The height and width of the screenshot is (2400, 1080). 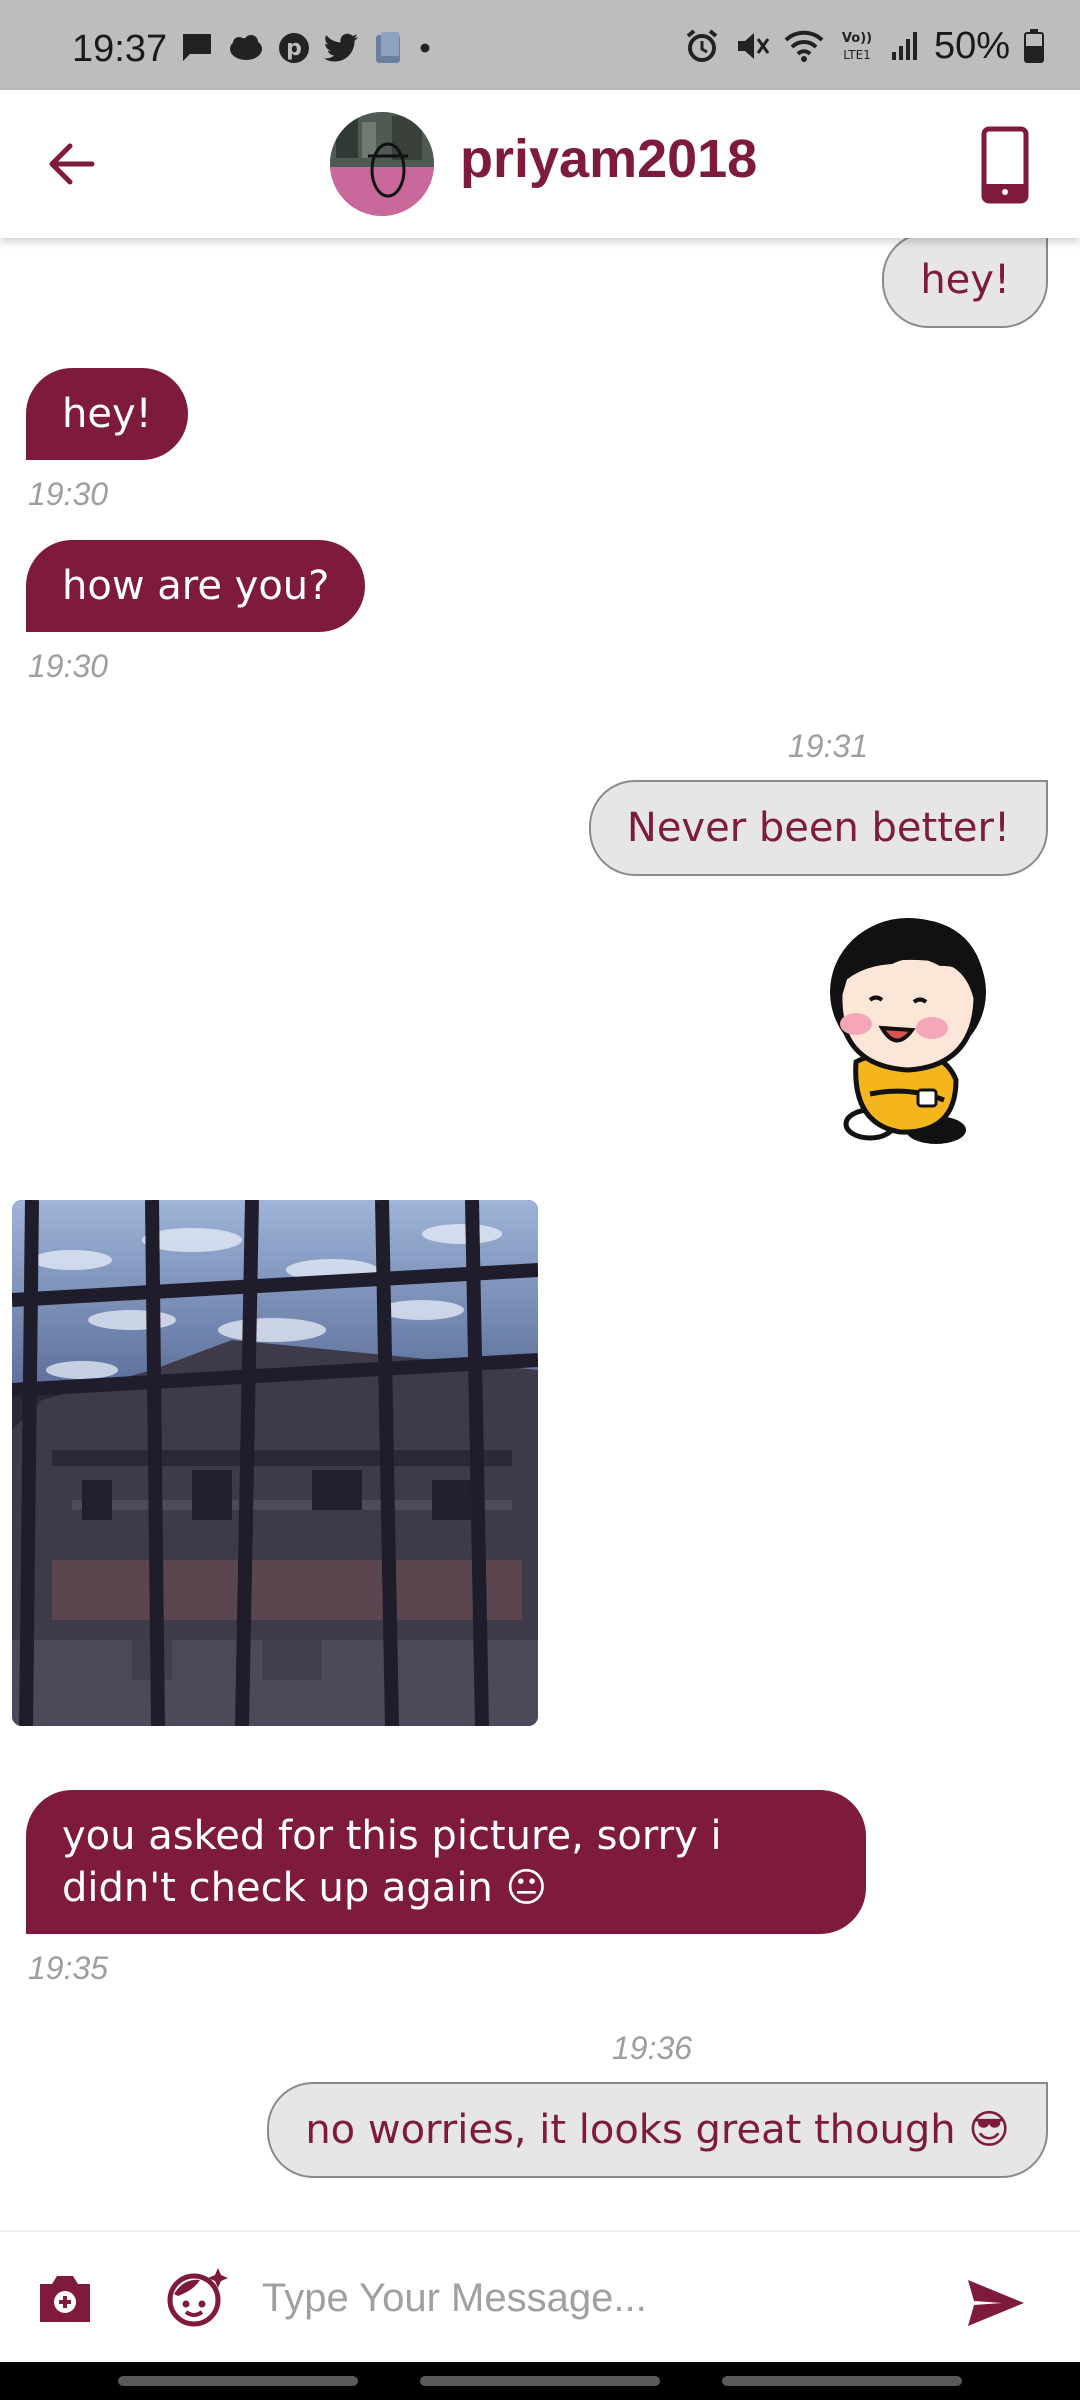 What do you see at coordinates (197, 47) in the screenshot?
I see `chat-icon` at bounding box center [197, 47].